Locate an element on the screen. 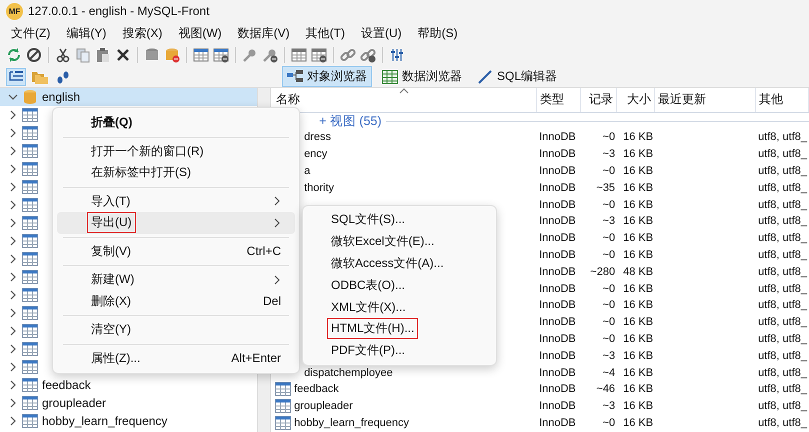 The width and height of the screenshot is (809, 432). context-menu-item: 导入(T) is located at coordinates (176, 201).